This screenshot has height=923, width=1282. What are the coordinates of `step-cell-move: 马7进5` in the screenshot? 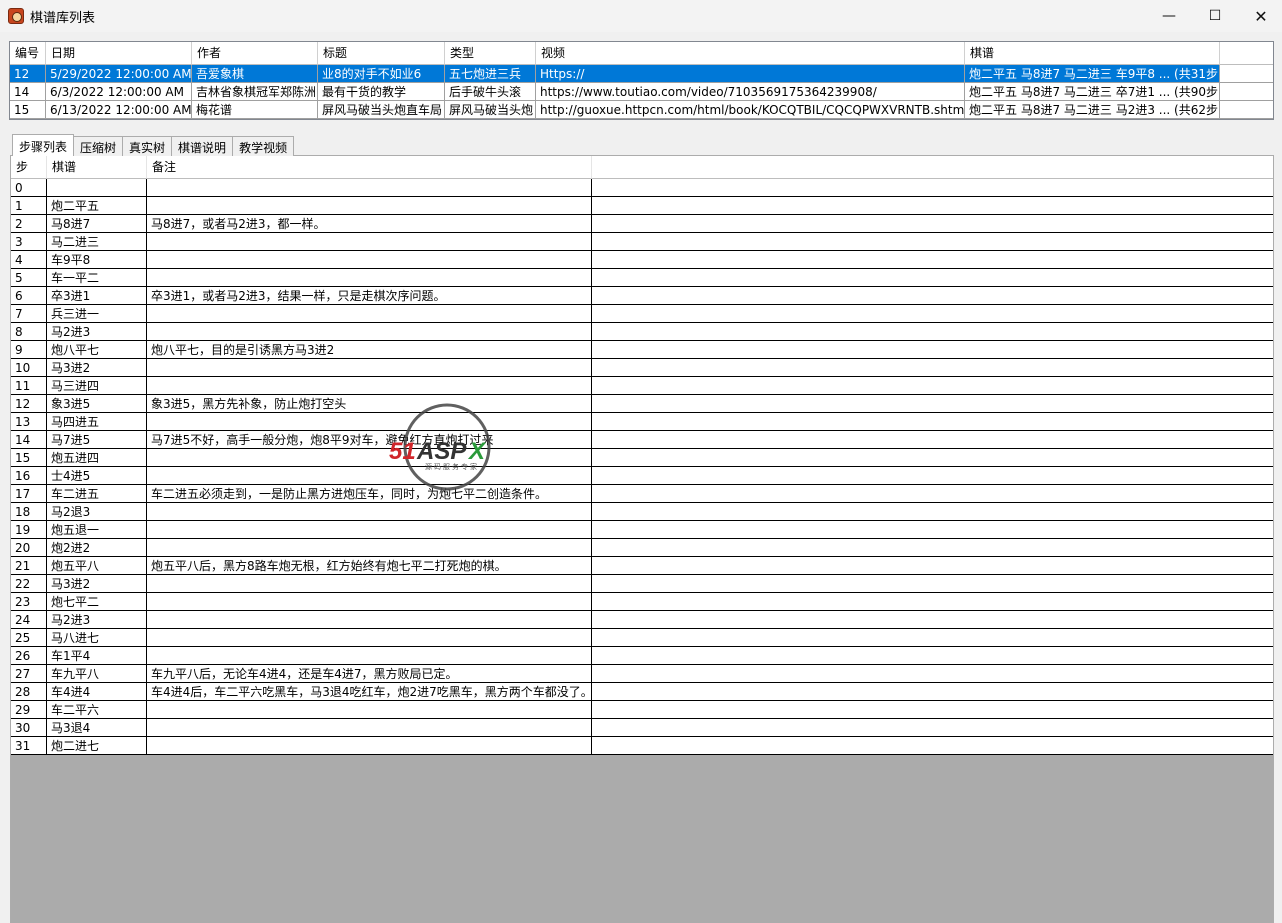 It's located at (97, 440).